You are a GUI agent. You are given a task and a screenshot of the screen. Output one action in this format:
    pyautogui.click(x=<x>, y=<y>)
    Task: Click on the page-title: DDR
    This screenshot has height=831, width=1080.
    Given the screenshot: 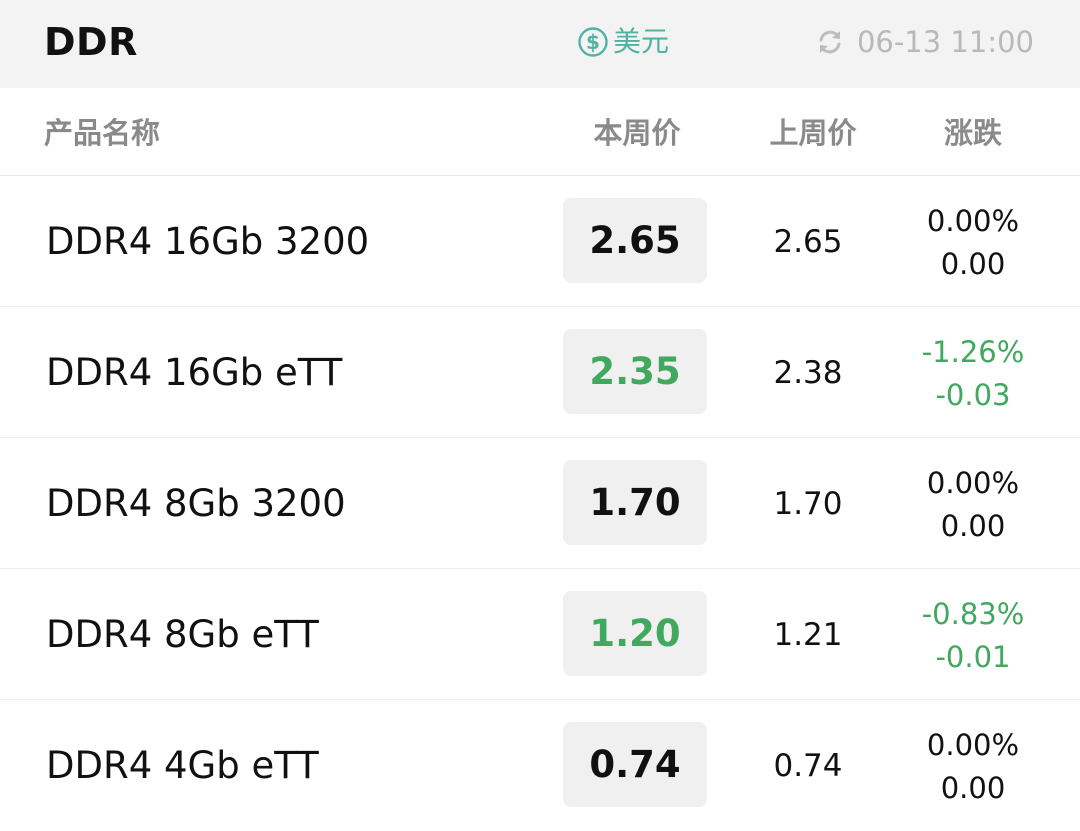 What is the action you would take?
    pyautogui.click(x=91, y=42)
    